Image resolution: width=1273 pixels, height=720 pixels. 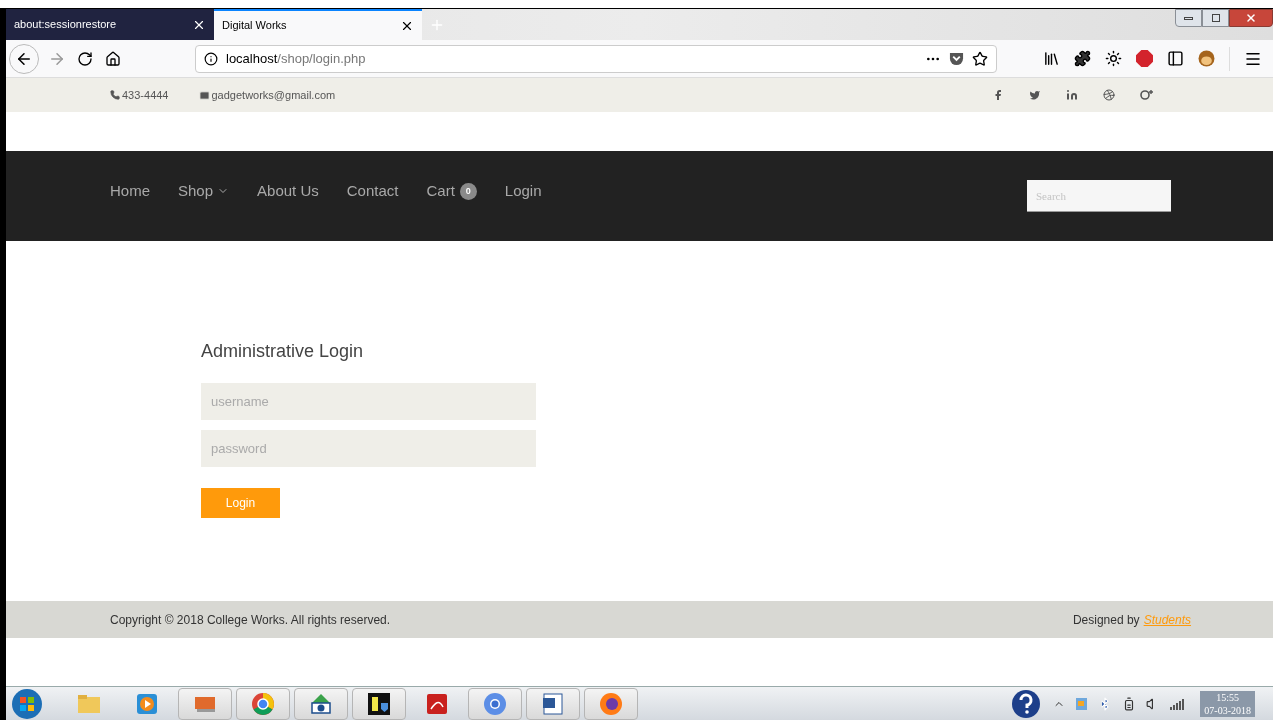 What do you see at coordinates (956, 58) in the screenshot?
I see `pocket-icon` at bounding box center [956, 58].